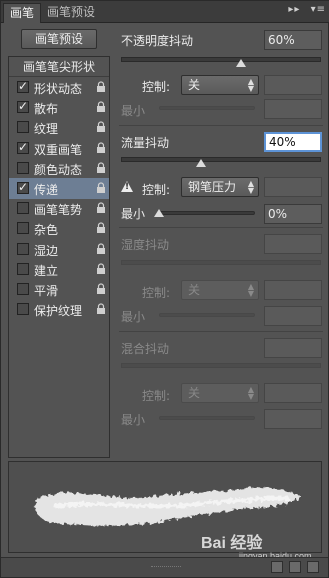 This screenshot has width=329, height=578. I want to click on wetness-jitter-slider, so click(221, 262).